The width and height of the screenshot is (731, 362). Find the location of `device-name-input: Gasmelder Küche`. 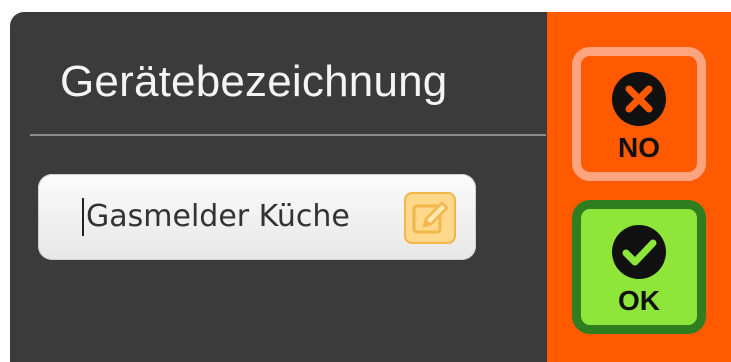

device-name-input: Gasmelder Küche is located at coordinates (257, 217).